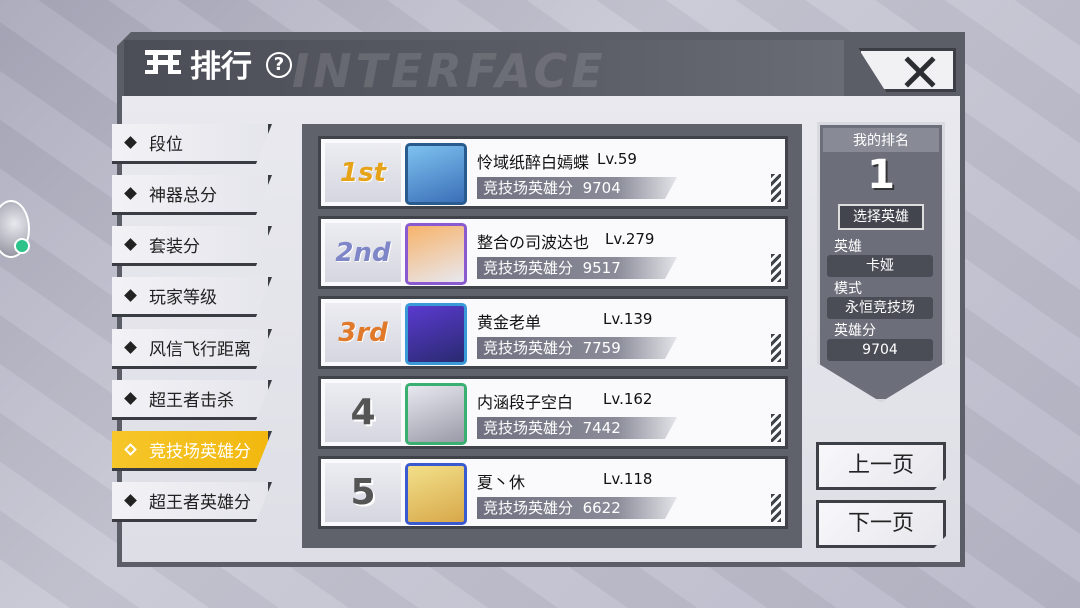 The image size is (1080, 608). Describe the element at coordinates (920, 72) in the screenshot. I see `close-icon` at that location.